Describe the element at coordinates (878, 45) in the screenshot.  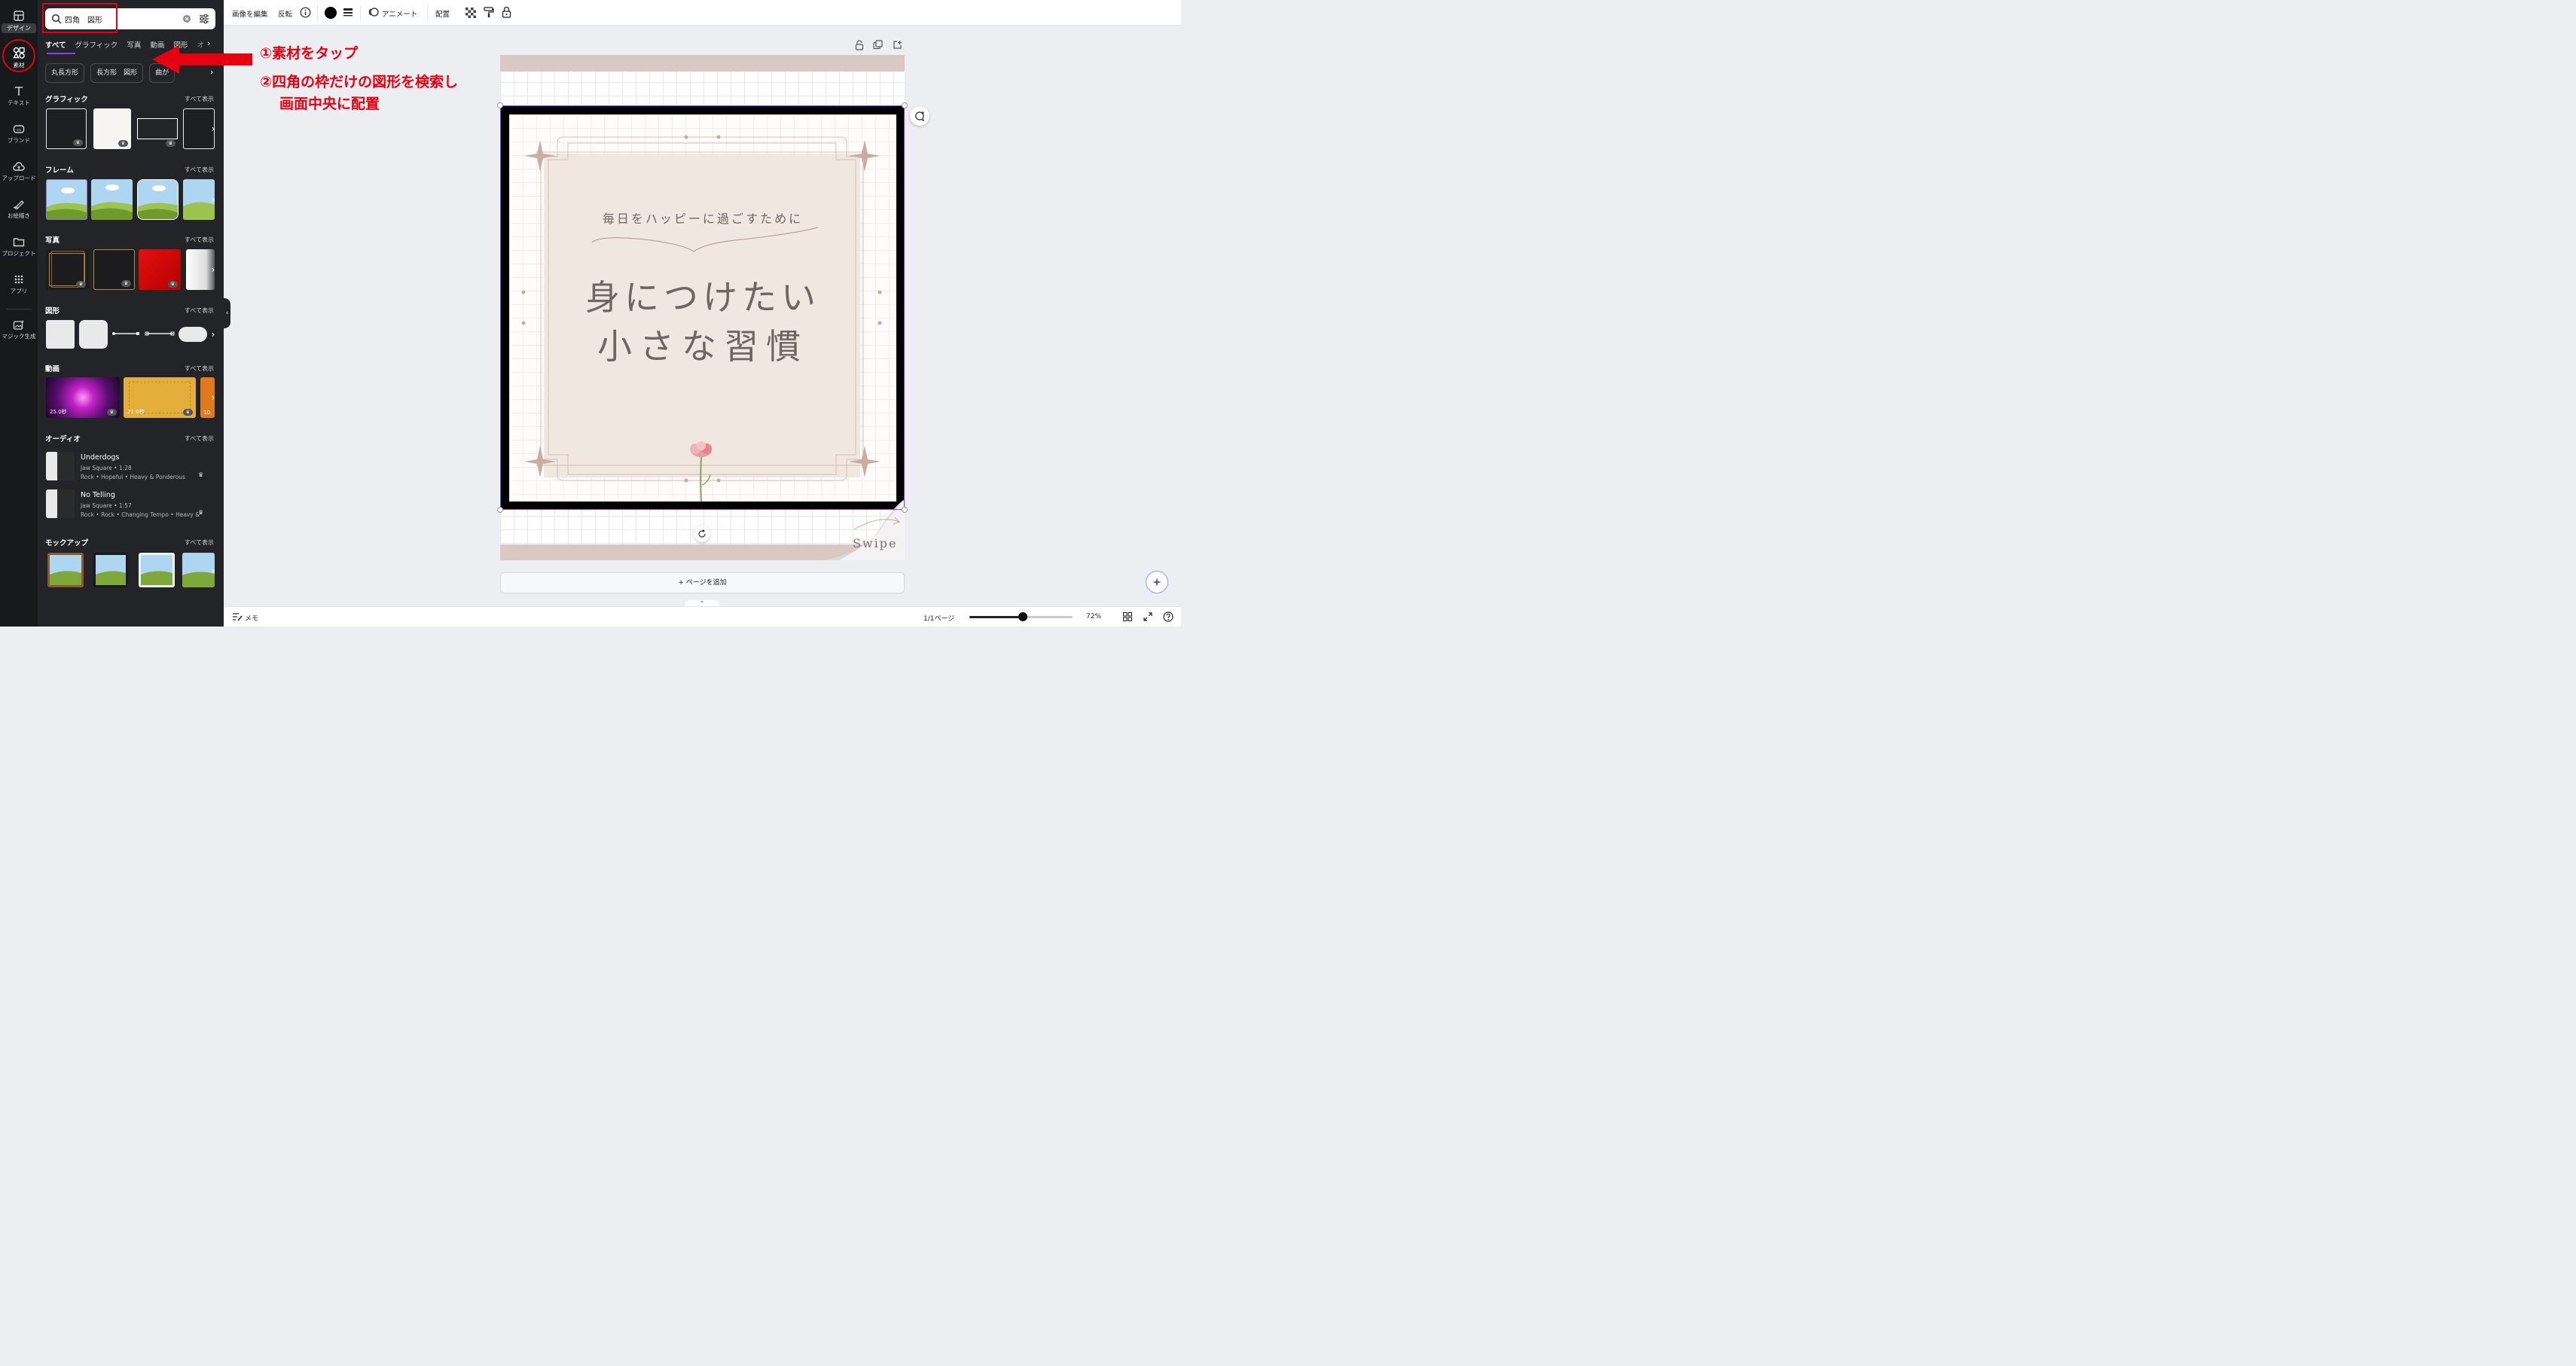
I see `page-duplicate-icon` at that location.